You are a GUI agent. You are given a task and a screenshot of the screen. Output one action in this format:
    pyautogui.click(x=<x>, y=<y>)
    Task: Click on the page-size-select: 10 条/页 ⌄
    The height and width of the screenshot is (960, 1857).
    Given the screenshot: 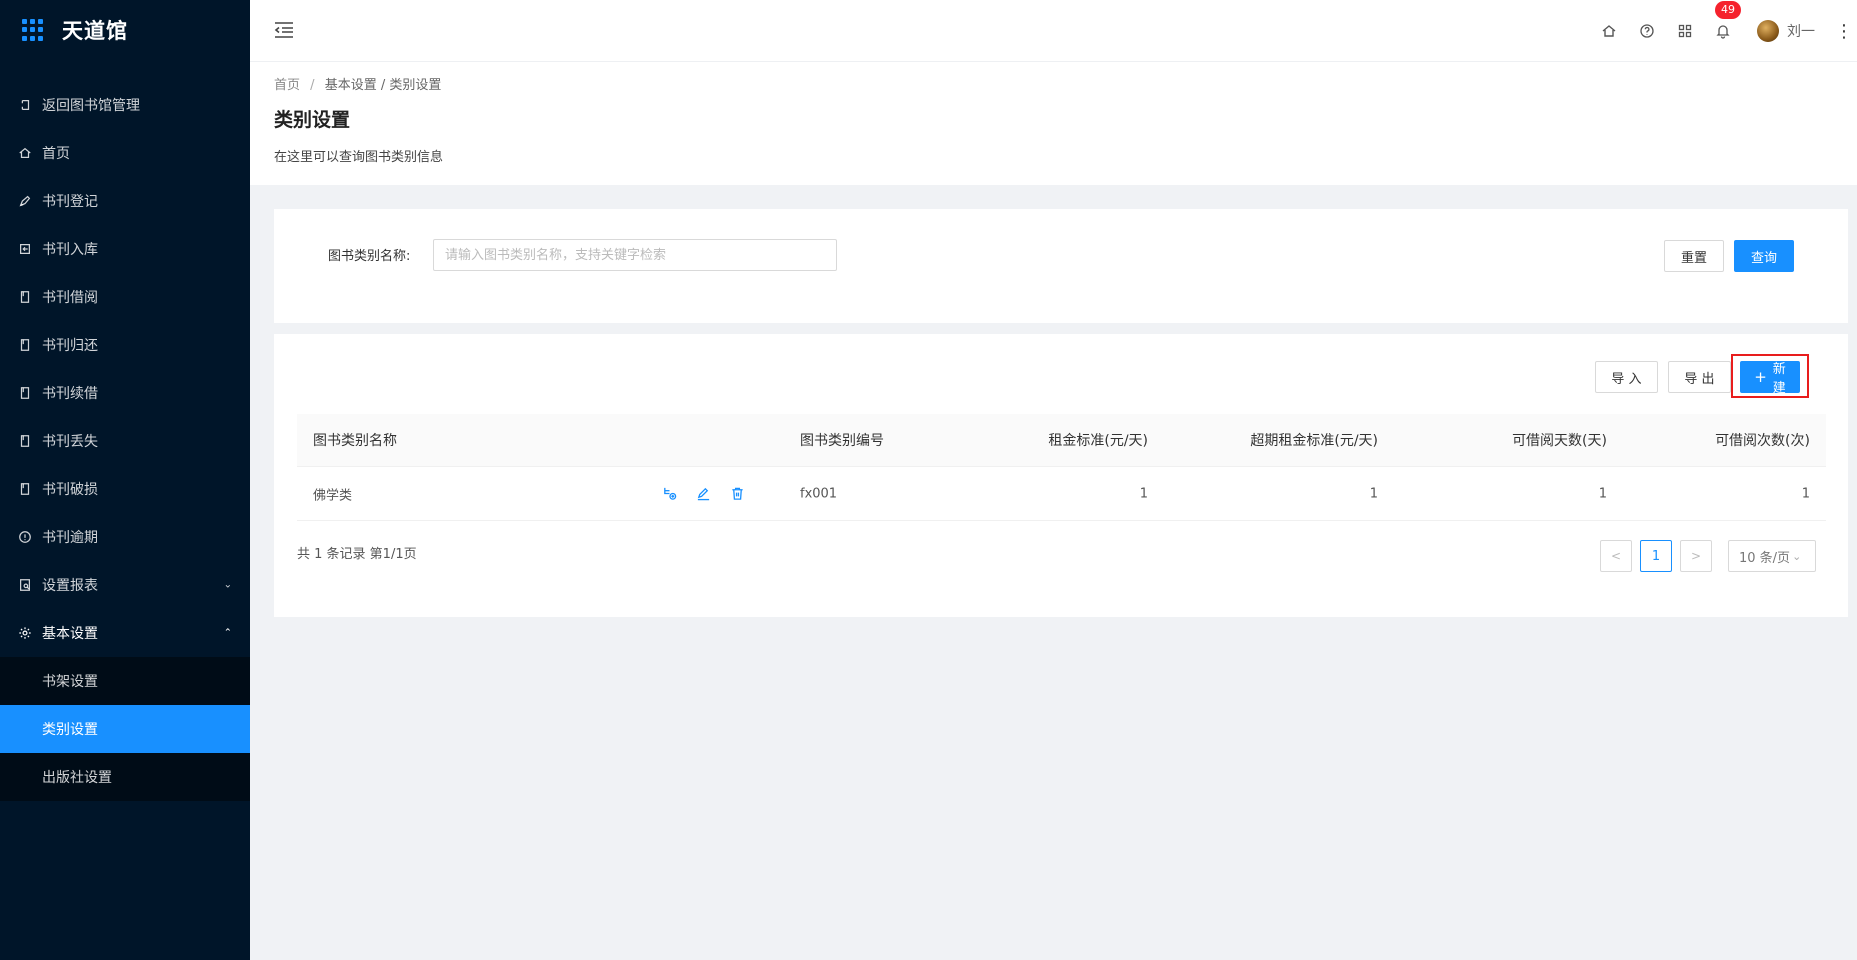 What is the action you would take?
    pyautogui.click(x=1772, y=556)
    